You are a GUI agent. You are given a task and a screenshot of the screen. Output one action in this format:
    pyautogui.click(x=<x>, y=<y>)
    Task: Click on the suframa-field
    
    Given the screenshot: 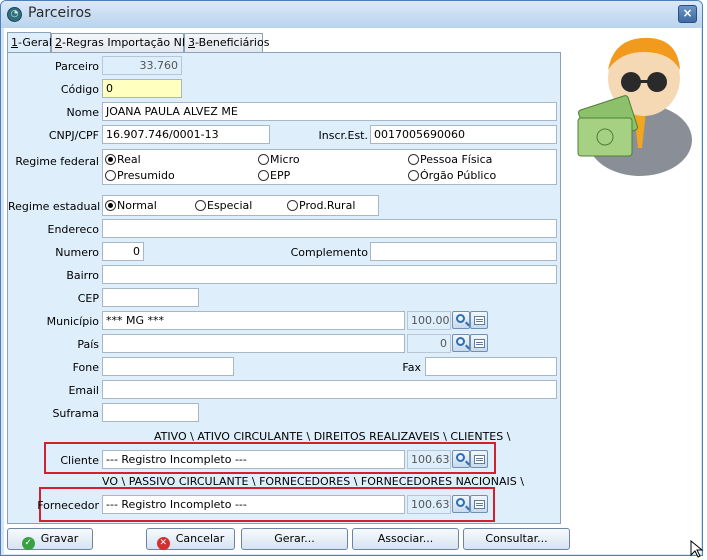 What is the action you would take?
    pyautogui.click(x=150, y=412)
    